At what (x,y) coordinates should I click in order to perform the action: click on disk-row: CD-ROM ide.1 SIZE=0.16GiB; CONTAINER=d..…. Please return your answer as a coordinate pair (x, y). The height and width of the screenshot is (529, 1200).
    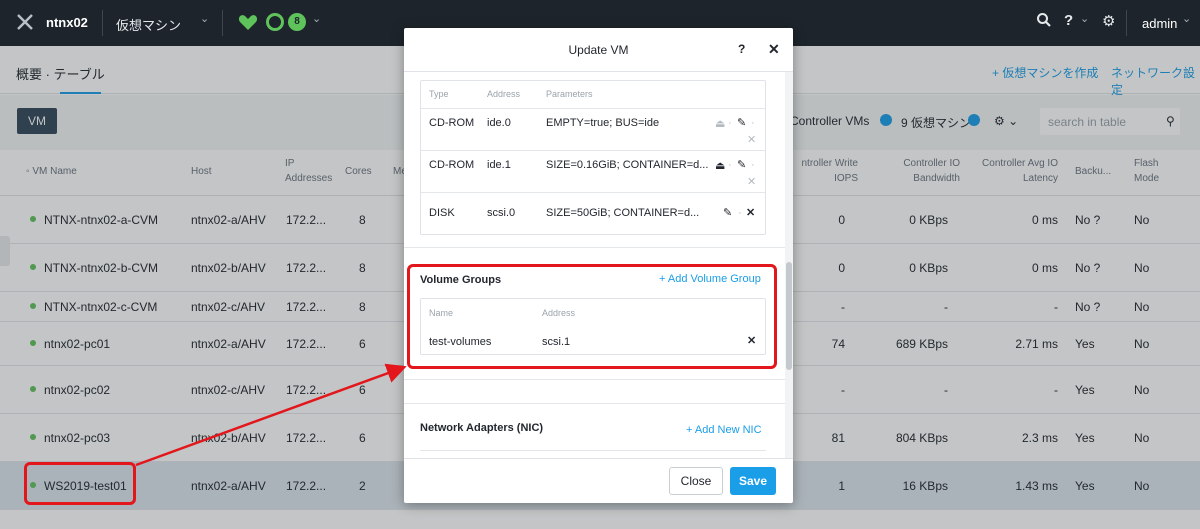
    Looking at the image, I should click on (593, 171).